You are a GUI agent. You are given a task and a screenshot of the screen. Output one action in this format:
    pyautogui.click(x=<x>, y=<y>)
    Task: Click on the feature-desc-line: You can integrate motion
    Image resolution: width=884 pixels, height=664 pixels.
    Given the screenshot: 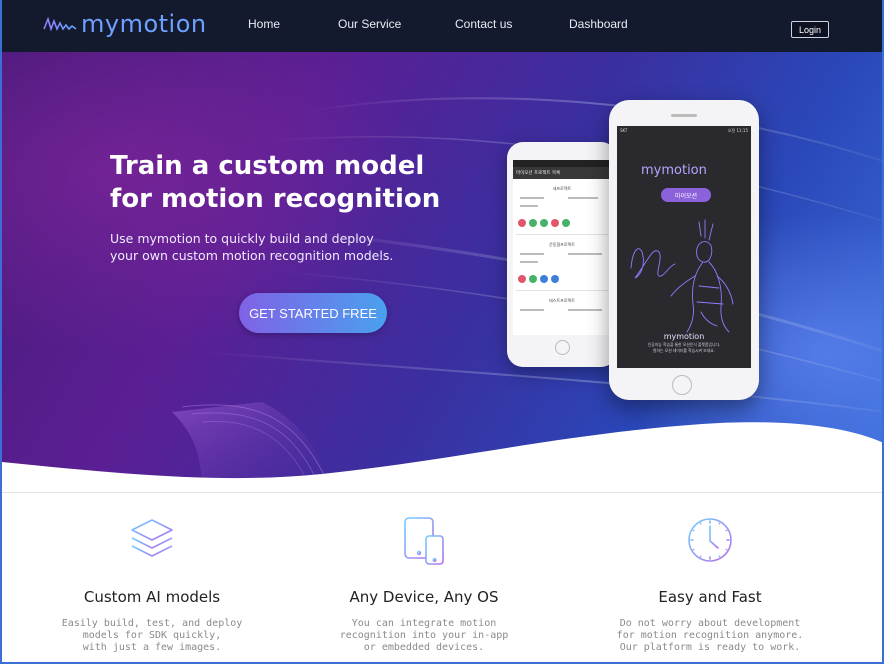 What is the action you would take?
    pyautogui.click(x=424, y=623)
    